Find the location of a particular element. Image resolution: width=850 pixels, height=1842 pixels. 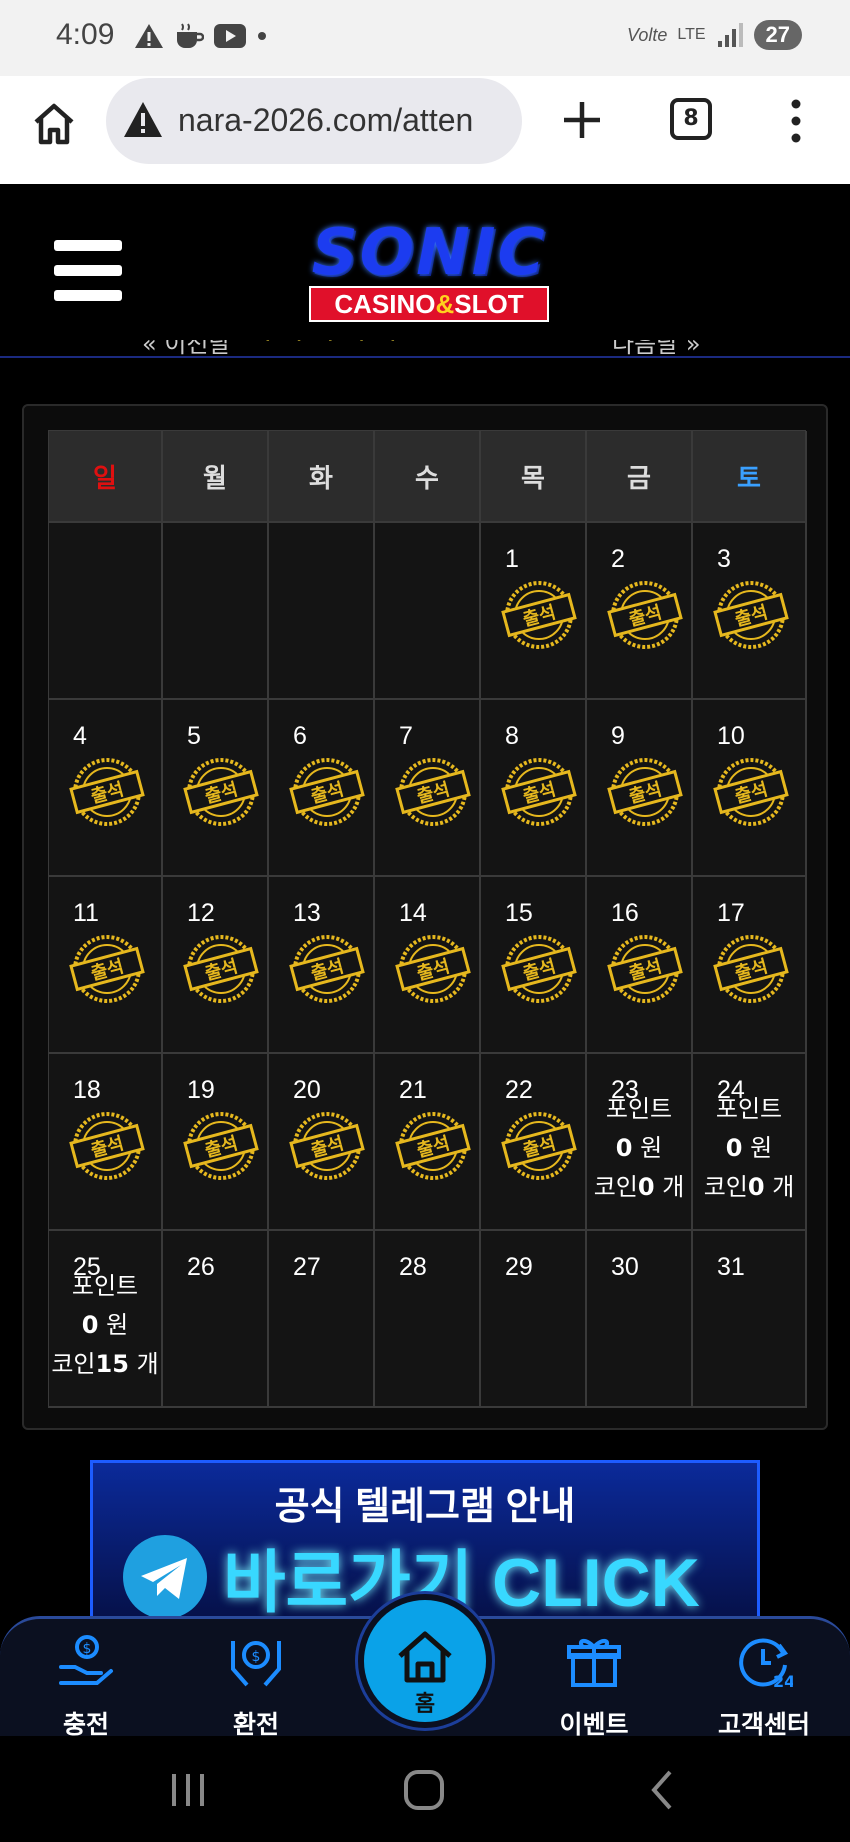

weekday-sun: 일 is located at coordinates (106, 477).